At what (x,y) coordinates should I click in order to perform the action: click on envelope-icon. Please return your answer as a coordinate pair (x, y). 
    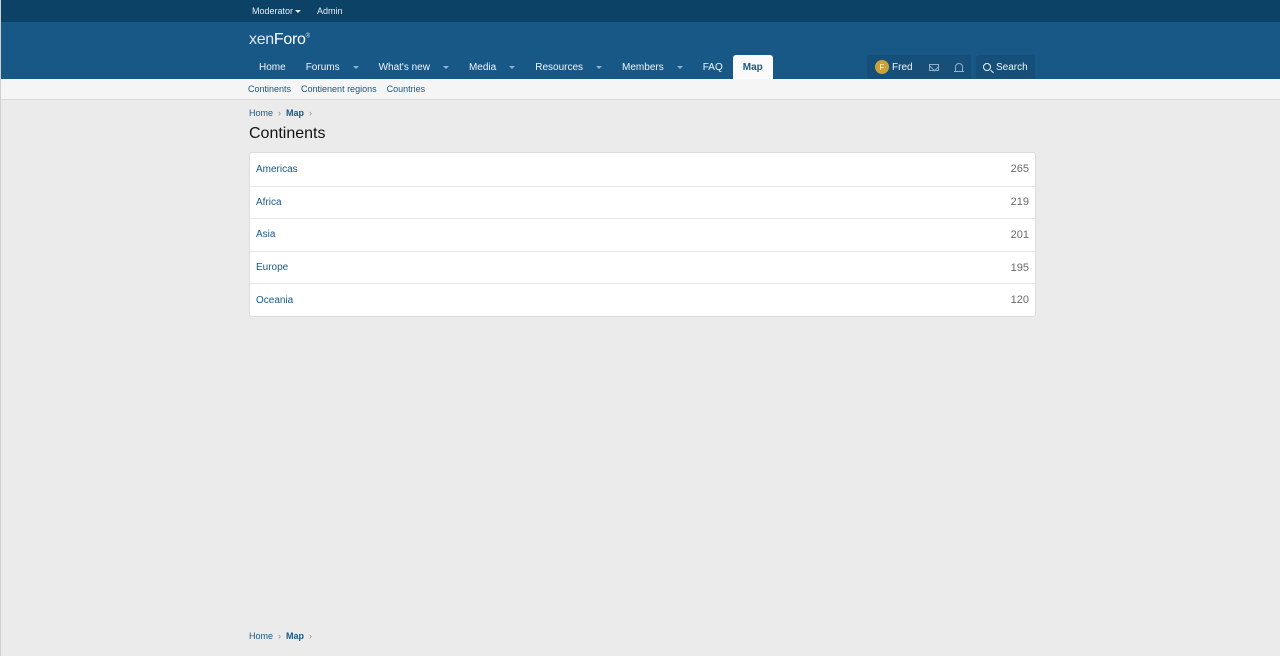
    Looking at the image, I should click on (933, 67).